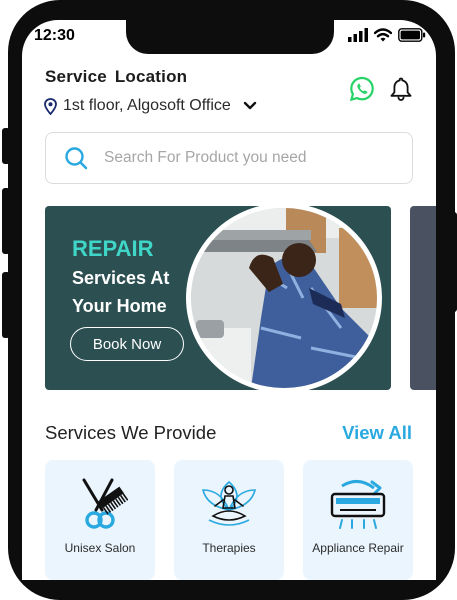 The image size is (457, 600). What do you see at coordinates (76, 158) in the screenshot?
I see `search-icon` at bounding box center [76, 158].